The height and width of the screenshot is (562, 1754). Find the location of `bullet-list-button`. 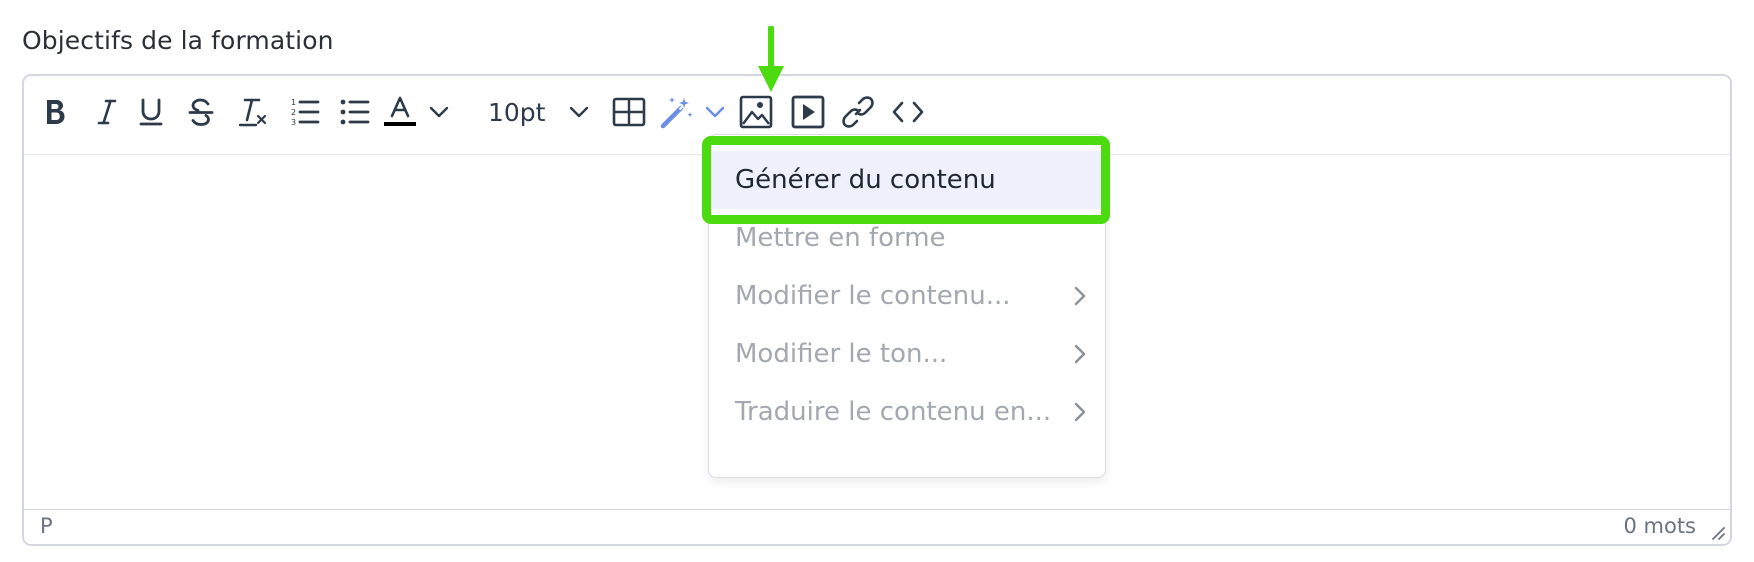

bullet-list-button is located at coordinates (355, 112).